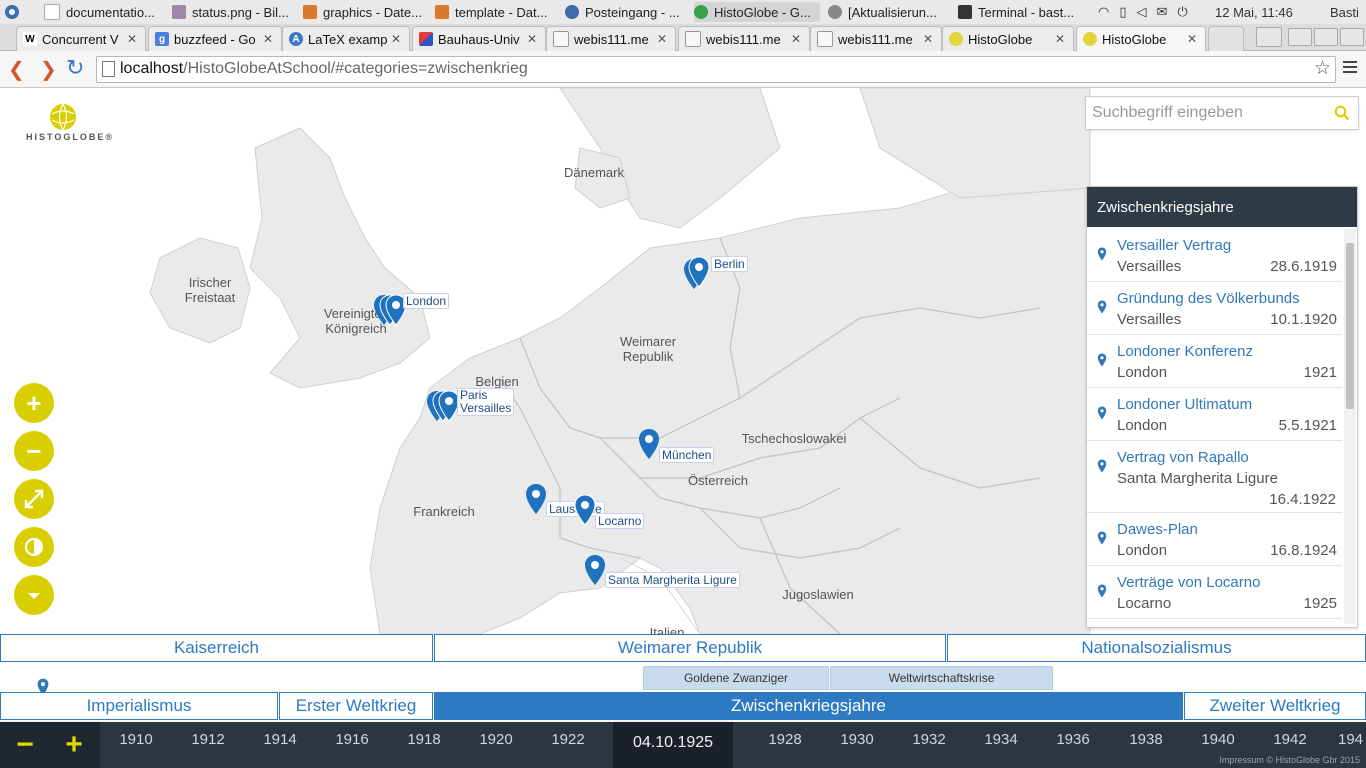  Describe the element at coordinates (1214, 255) in the screenshot. I see `hivent-item: Versailler Vertrag Versailles 28.6.1919` at that location.